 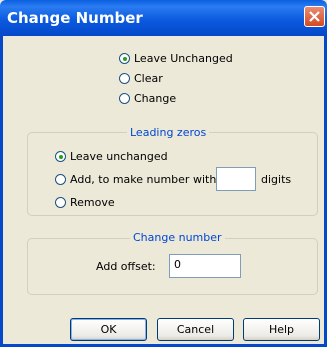 What do you see at coordinates (60, 156) in the screenshot?
I see `radio-zeros-leave` at bounding box center [60, 156].